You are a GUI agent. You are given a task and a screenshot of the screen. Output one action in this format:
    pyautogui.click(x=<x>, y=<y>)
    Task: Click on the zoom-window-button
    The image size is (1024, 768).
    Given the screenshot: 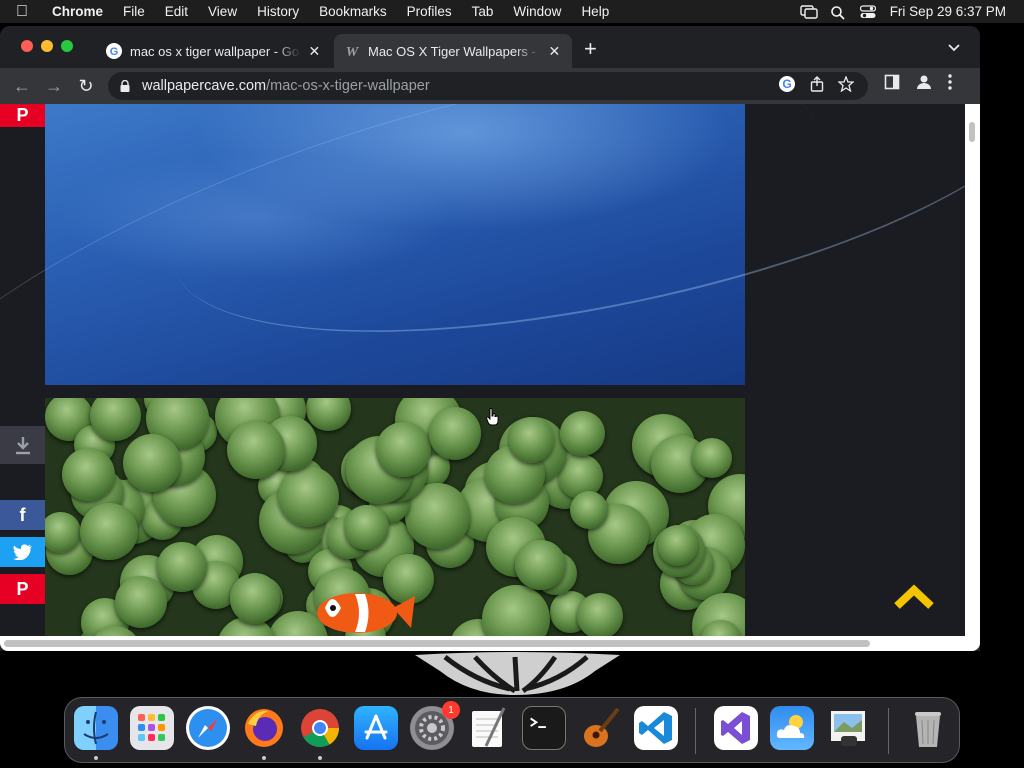 What is the action you would take?
    pyautogui.click(x=67, y=46)
    